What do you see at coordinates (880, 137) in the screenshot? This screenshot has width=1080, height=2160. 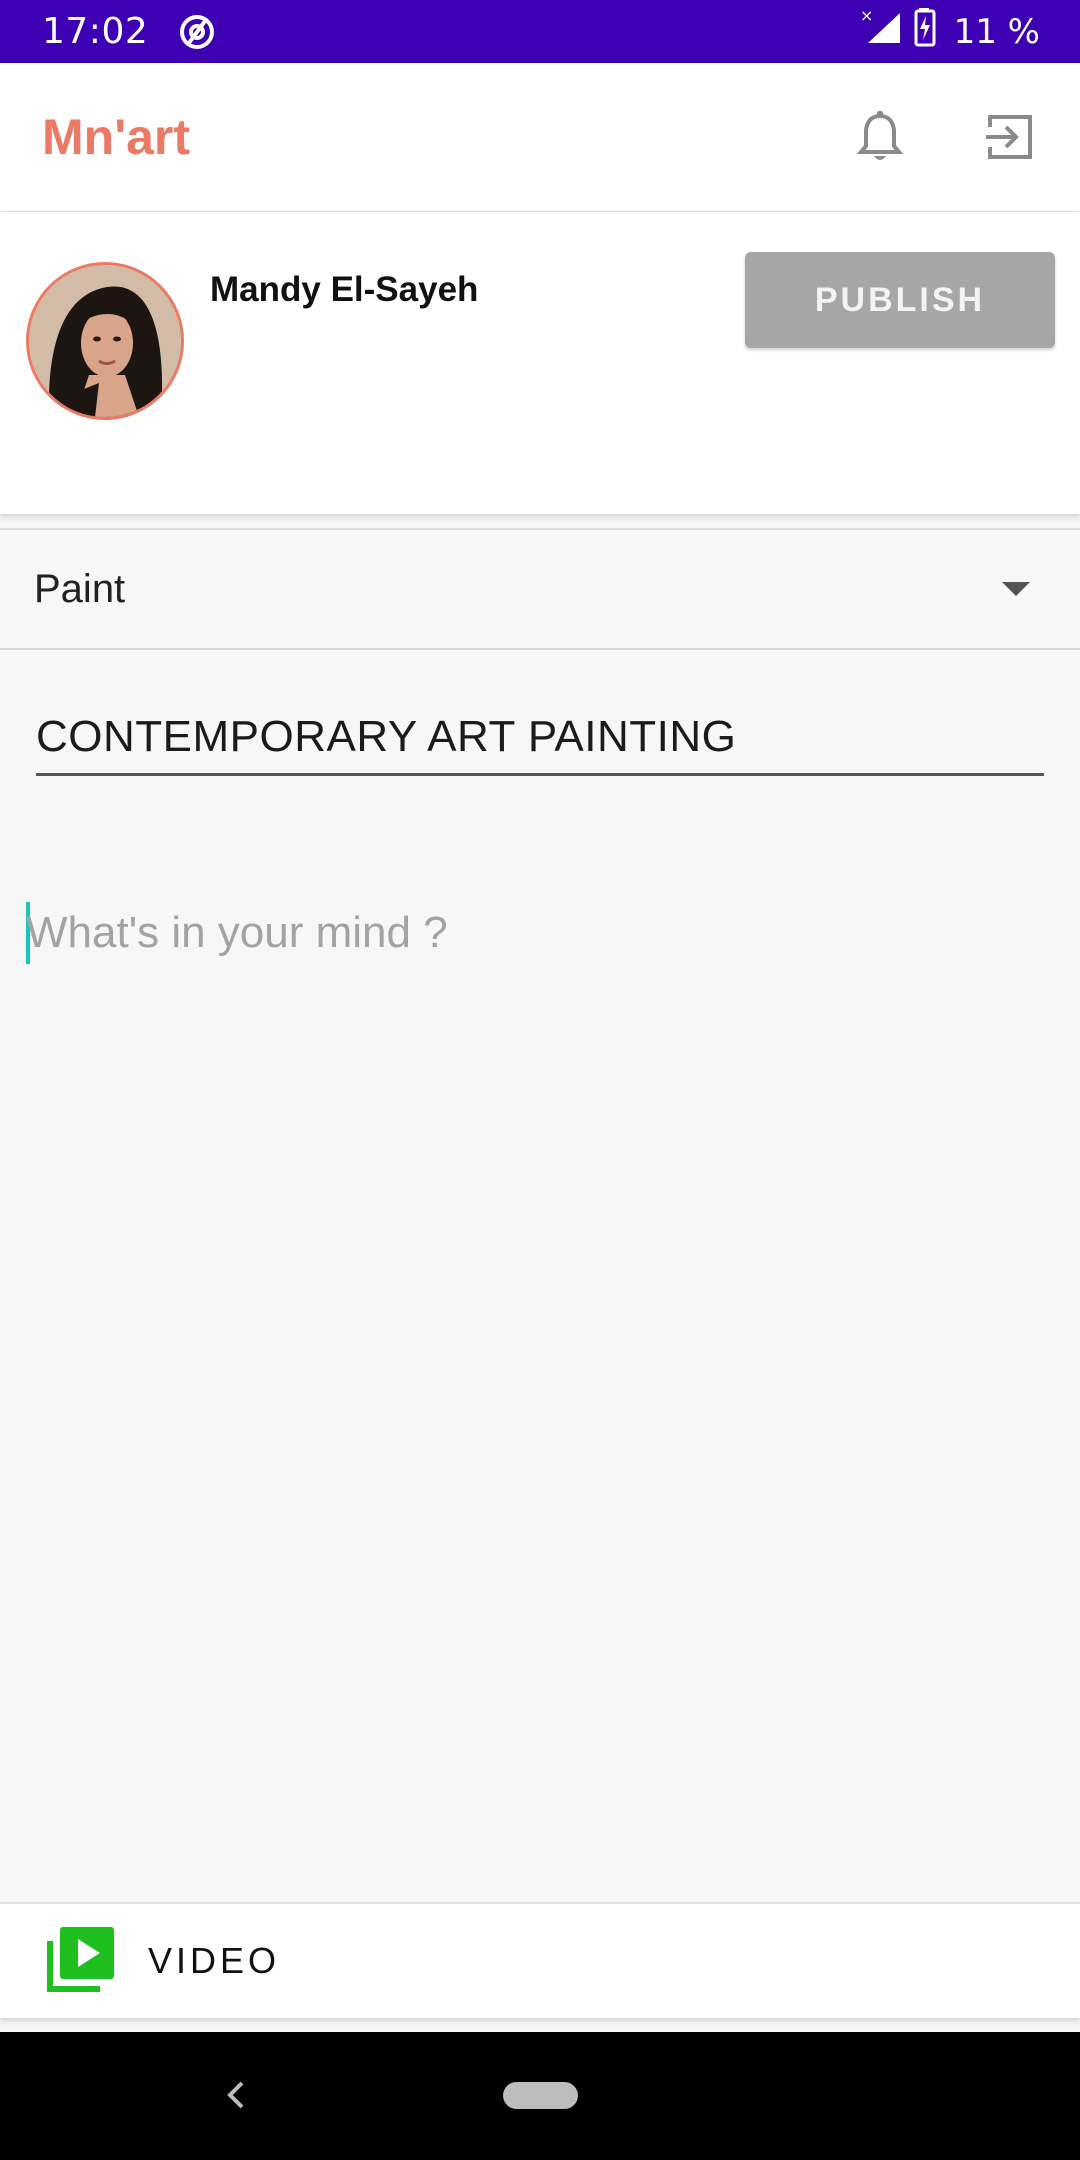 I see `bell-icon` at bounding box center [880, 137].